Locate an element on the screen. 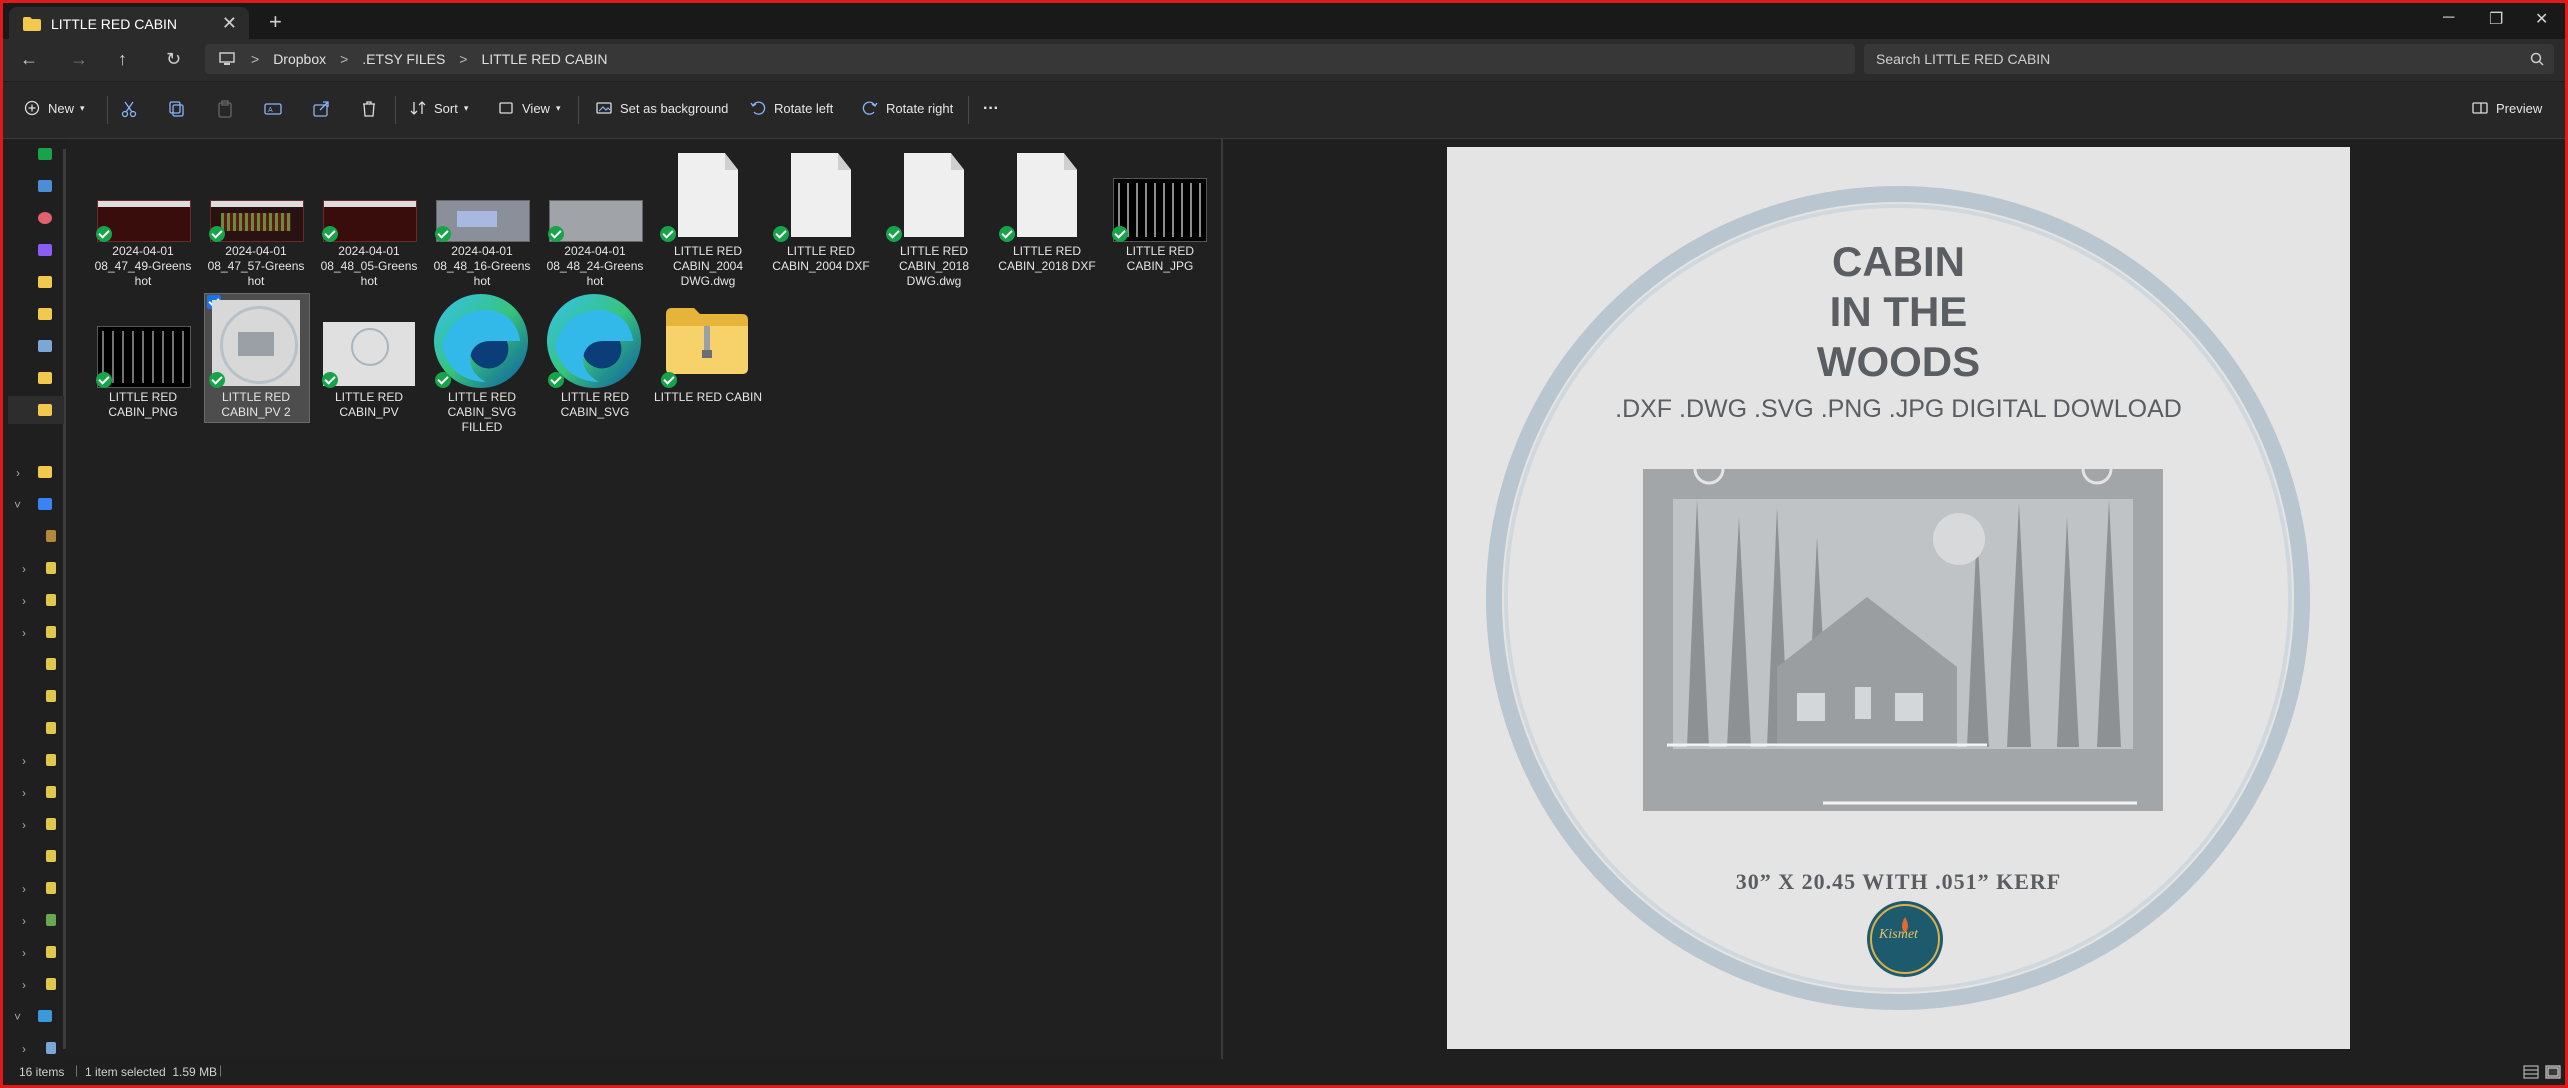  this-pc-icon is located at coordinates (45, 1016).